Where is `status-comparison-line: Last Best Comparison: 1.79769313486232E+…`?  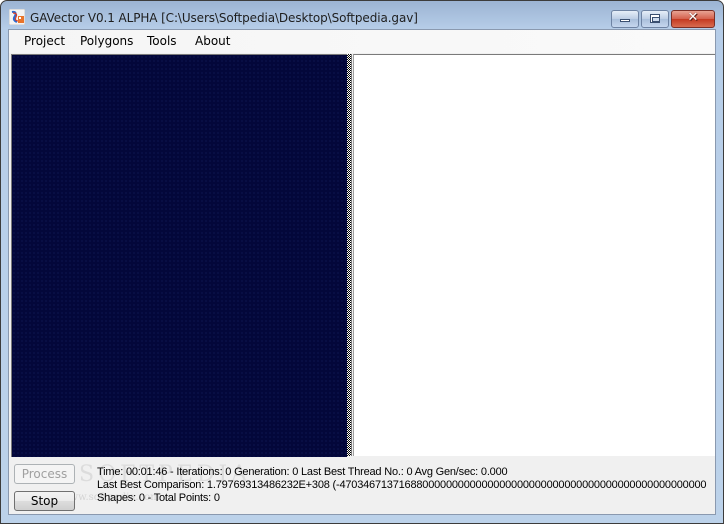
status-comparison-line: Last Best Comparison: 1.79769313486232E+… is located at coordinates (402, 485).